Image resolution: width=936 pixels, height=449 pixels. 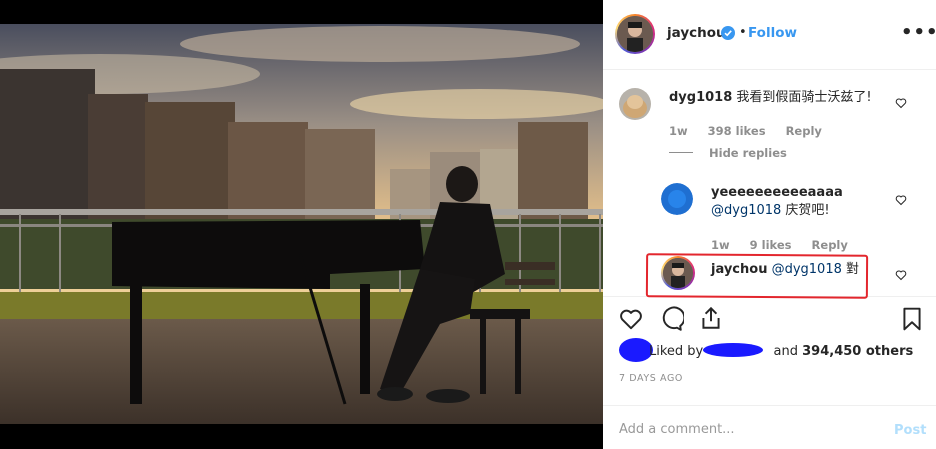 I want to click on comment-username: yeeeeeeeeeeaaaa, so click(x=804, y=193).